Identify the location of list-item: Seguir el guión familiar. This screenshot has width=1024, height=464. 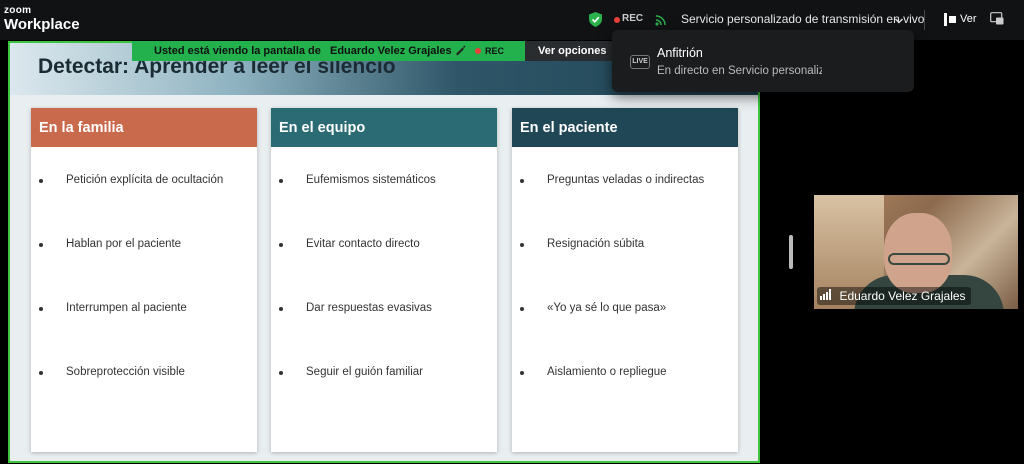
(384, 371).